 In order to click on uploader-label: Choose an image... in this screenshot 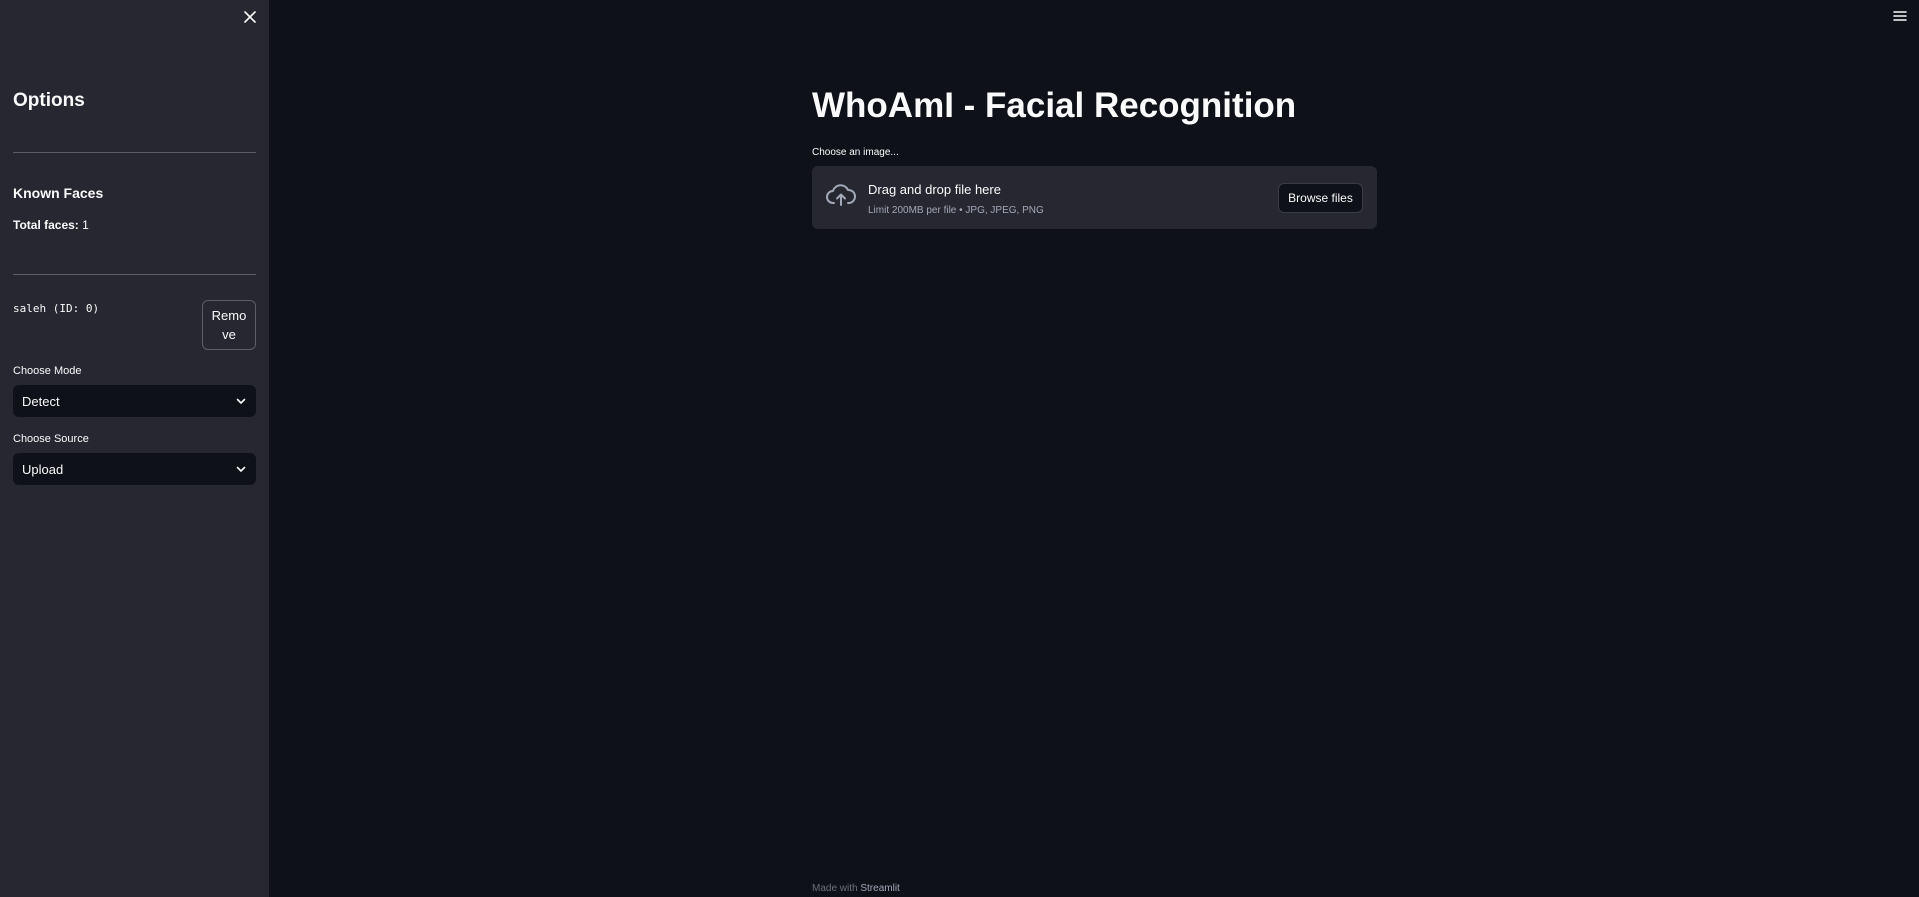, I will do `click(855, 152)`.